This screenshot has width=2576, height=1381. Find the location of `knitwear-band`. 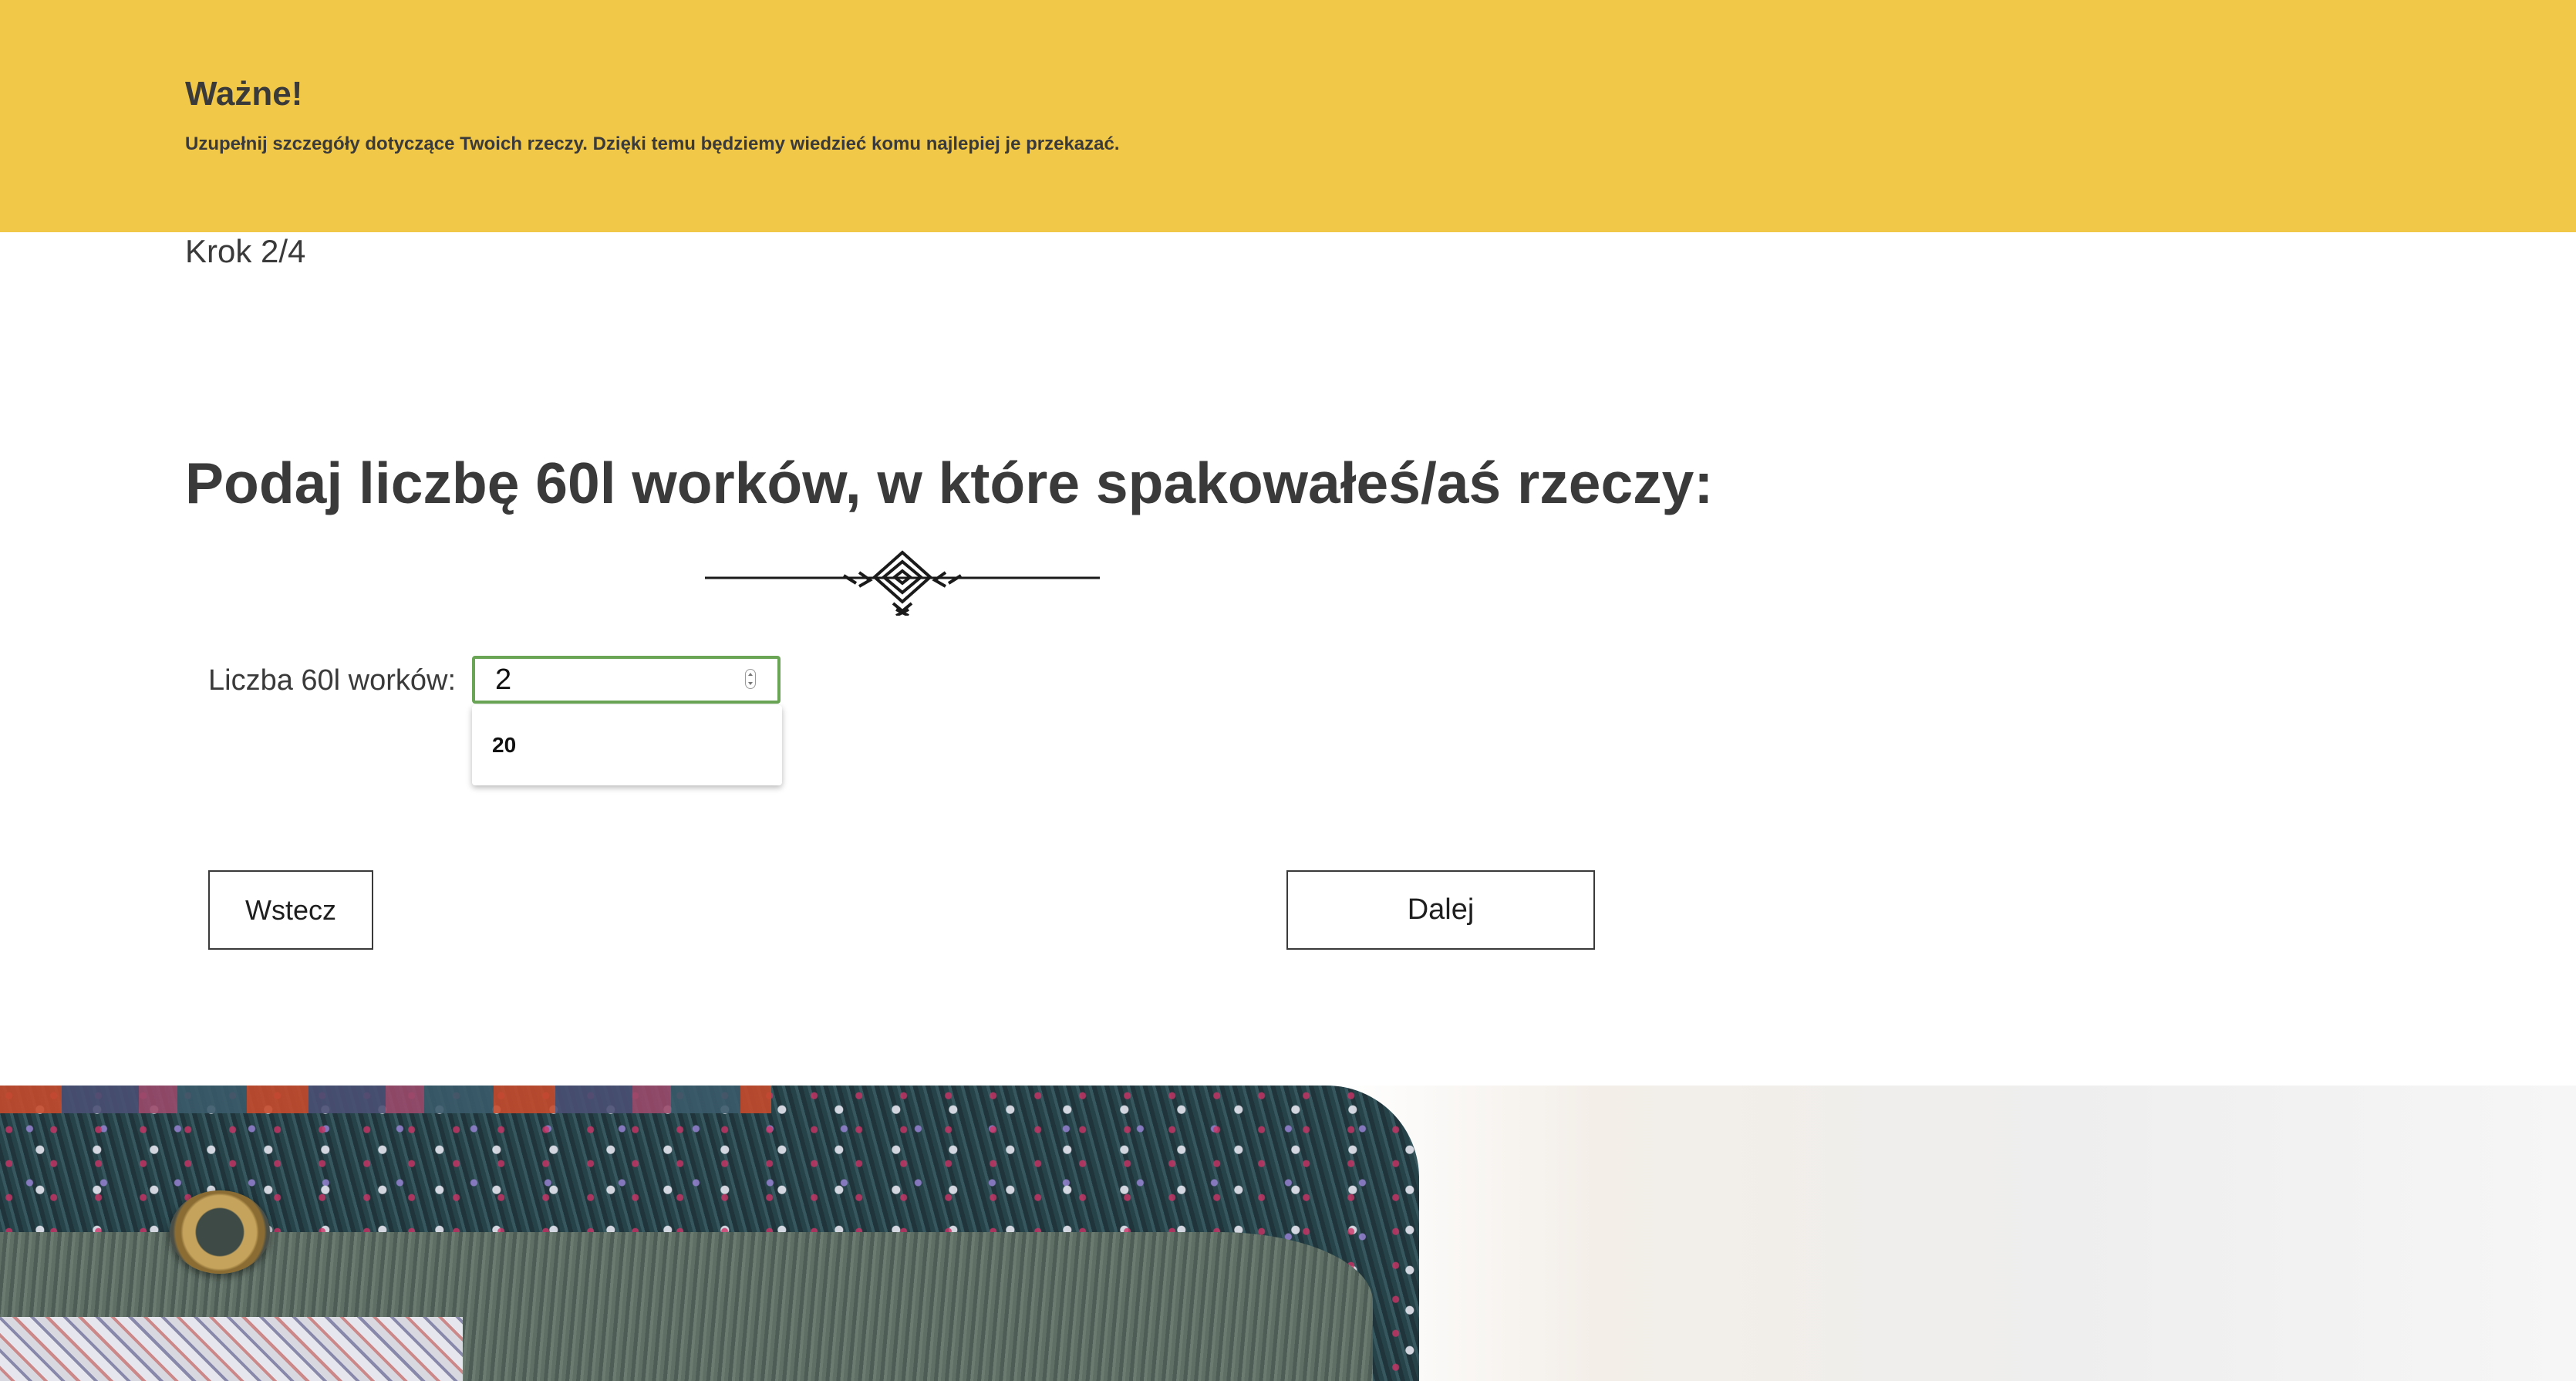

knitwear-band is located at coordinates (385, 1099).